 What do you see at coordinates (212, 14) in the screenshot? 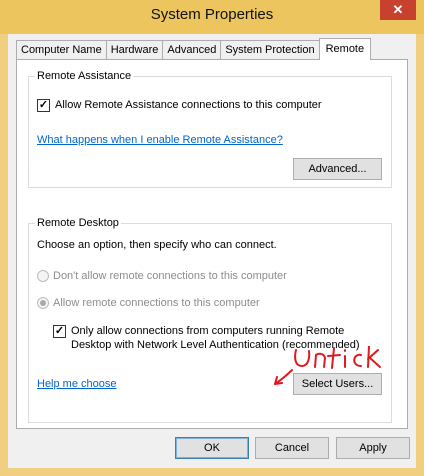
I see `window-title: System Properties` at bounding box center [212, 14].